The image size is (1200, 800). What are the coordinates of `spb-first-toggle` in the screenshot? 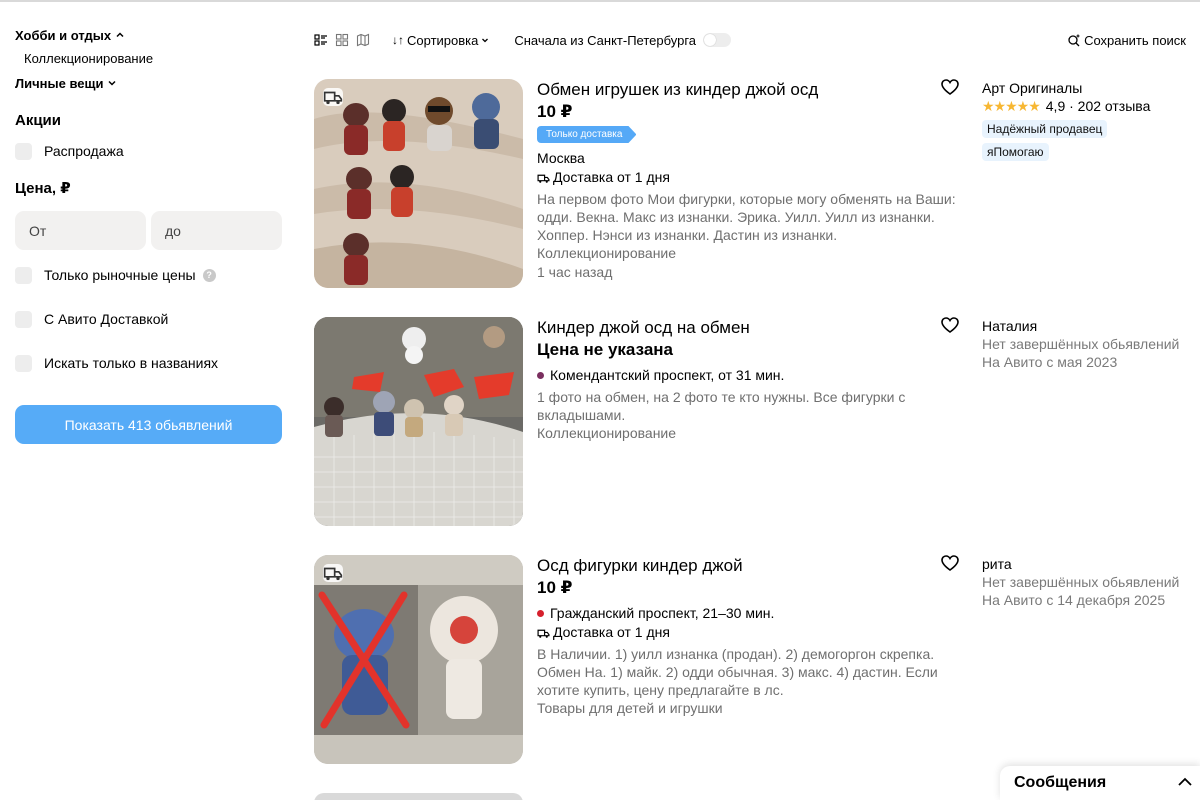 It's located at (717, 40).